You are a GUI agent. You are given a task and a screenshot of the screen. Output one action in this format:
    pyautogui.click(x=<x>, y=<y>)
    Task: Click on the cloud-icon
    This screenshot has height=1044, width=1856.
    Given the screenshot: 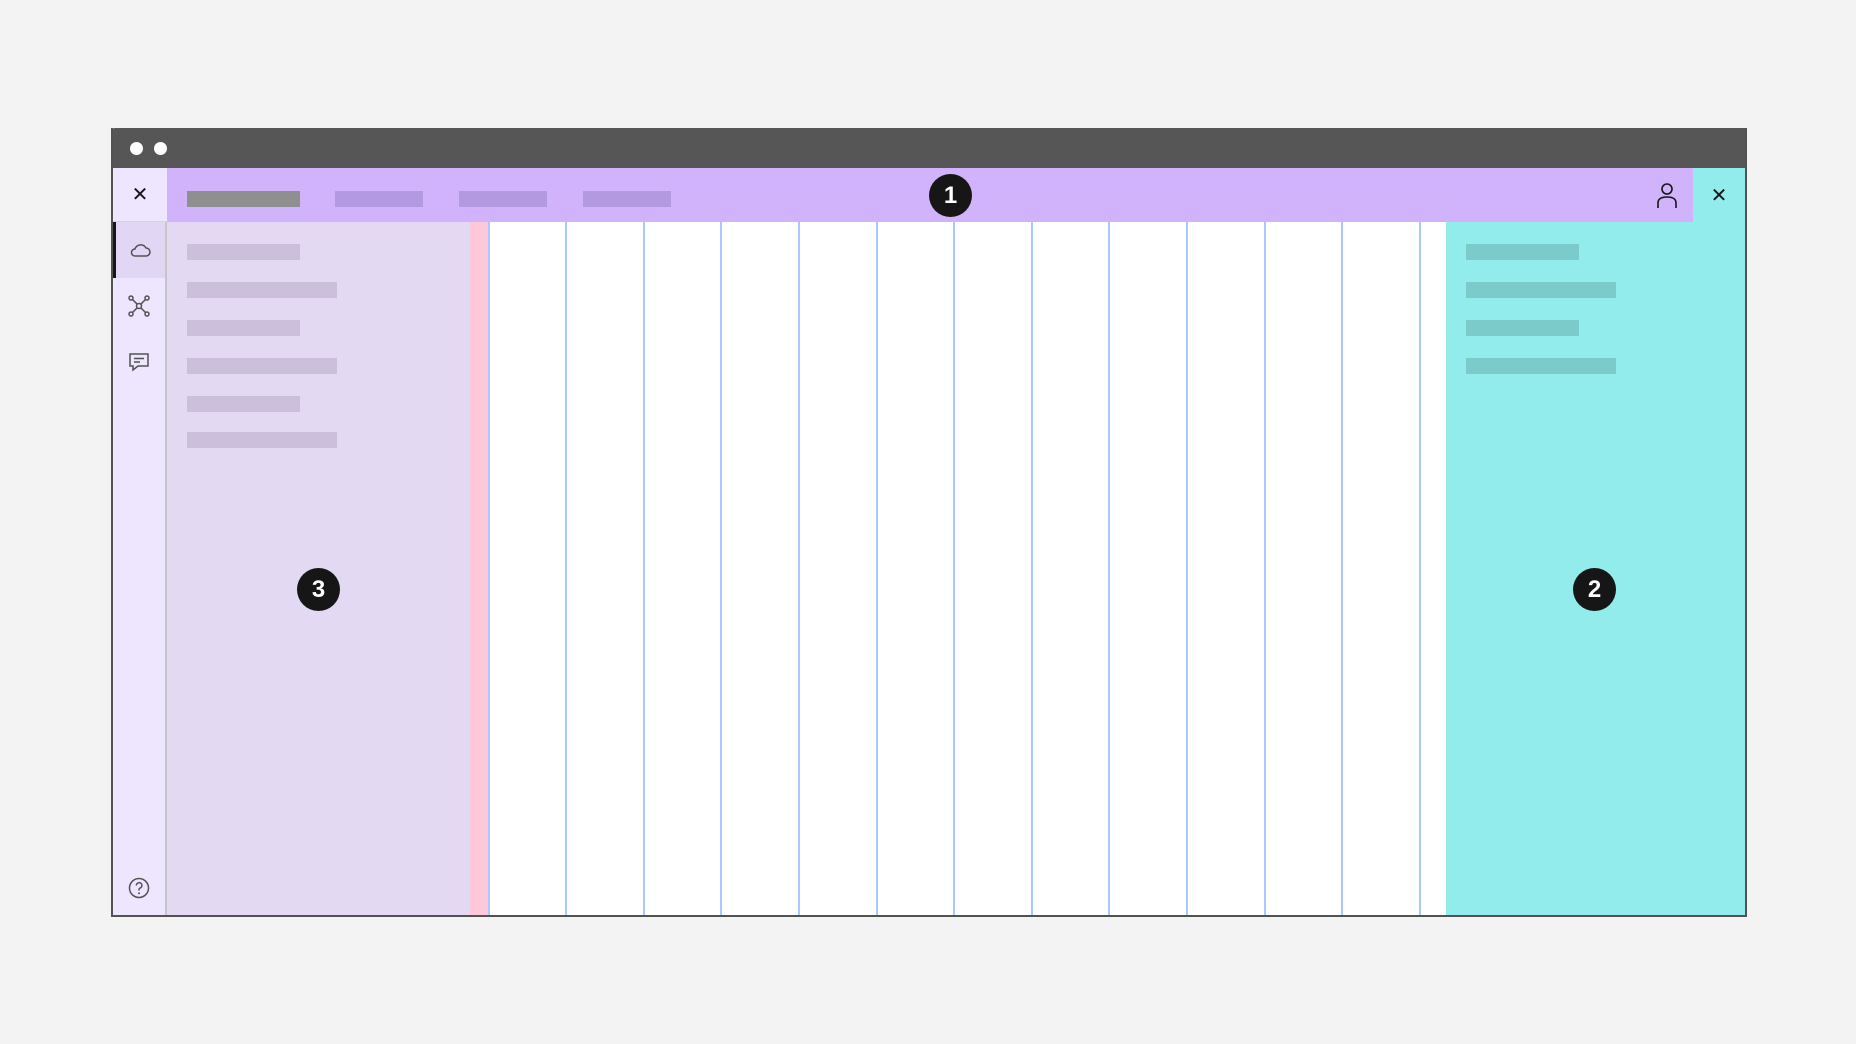 What is the action you would take?
    pyautogui.click(x=140, y=250)
    